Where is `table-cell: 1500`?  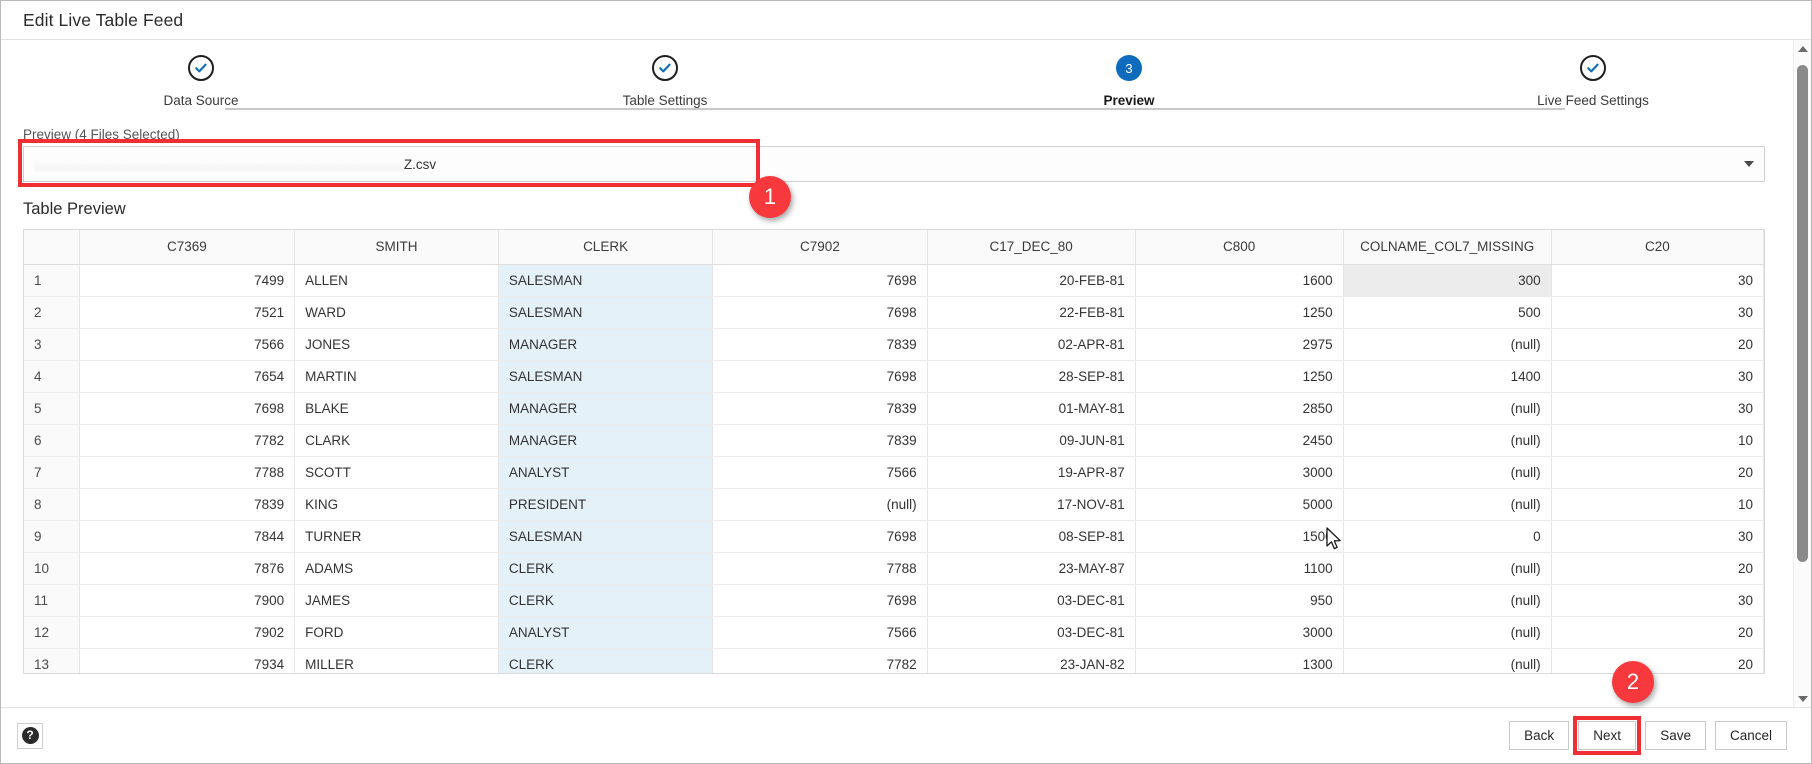 table-cell: 1500 is located at coordinates (1239, 536).